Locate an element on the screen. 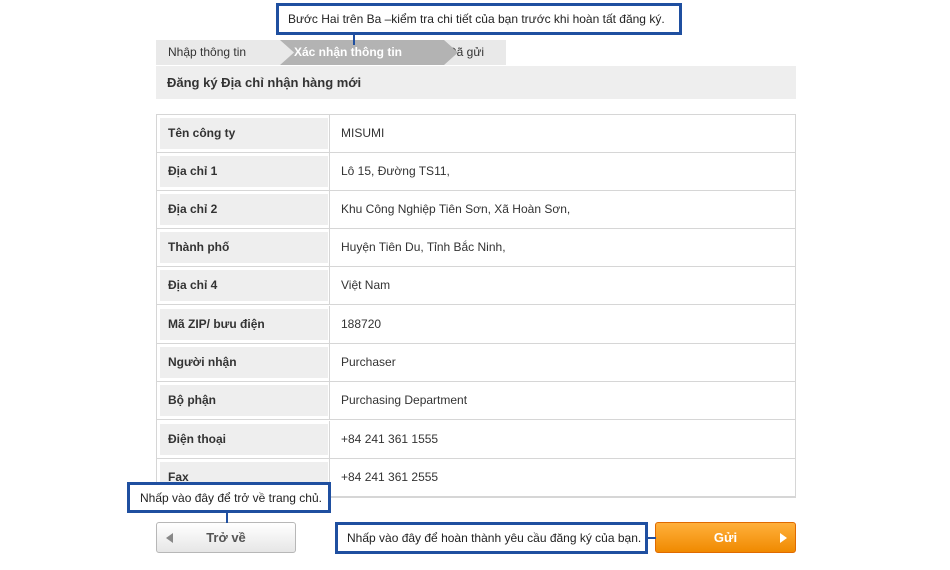  step-enter-info: Nhập thông tin is located at coordinates (226, 52).